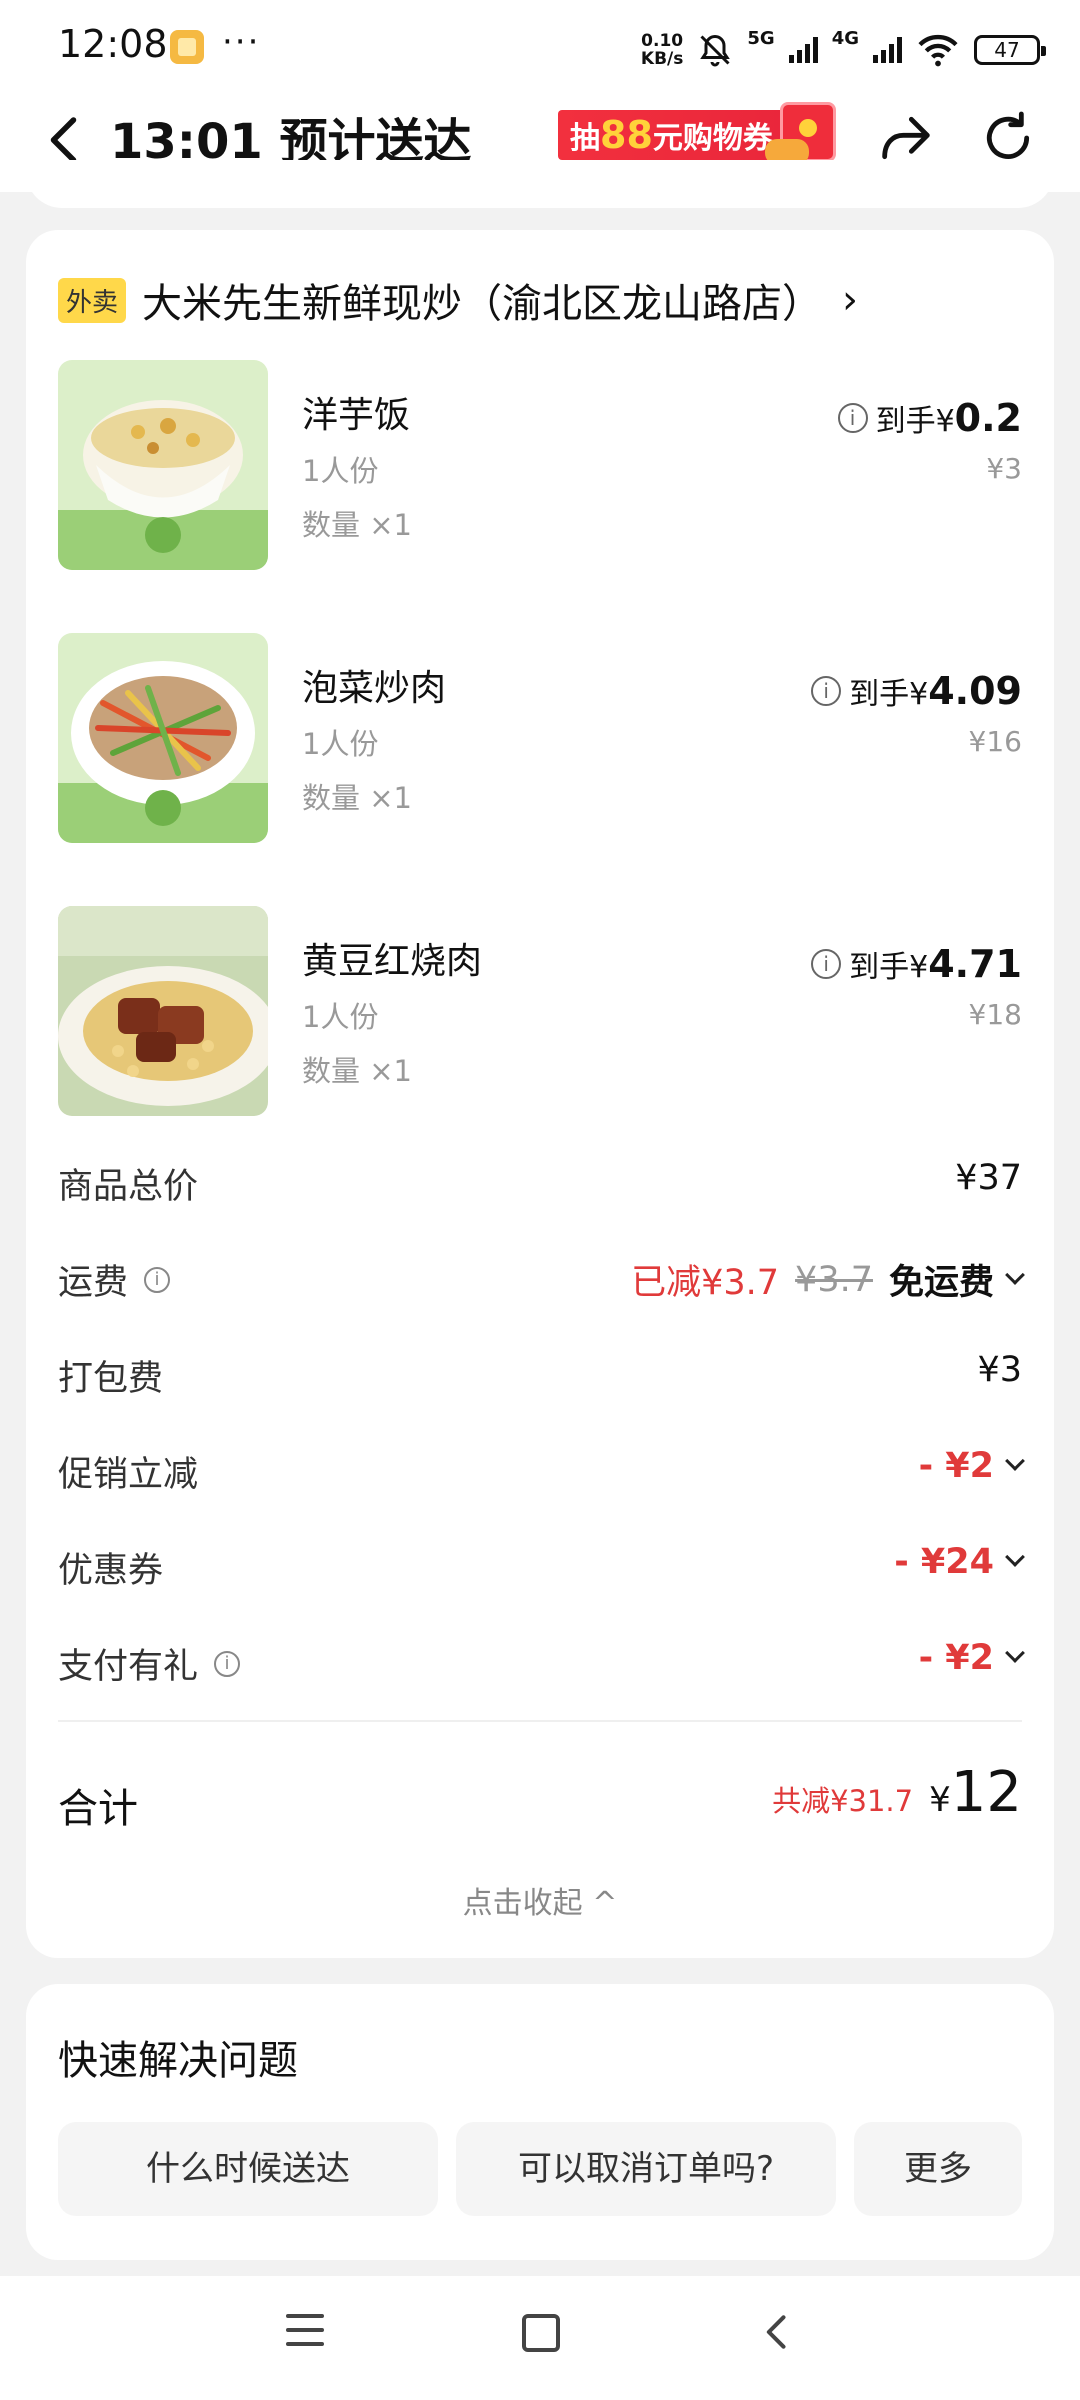  I want to click on promo-amount: 88, so click(626, 135).